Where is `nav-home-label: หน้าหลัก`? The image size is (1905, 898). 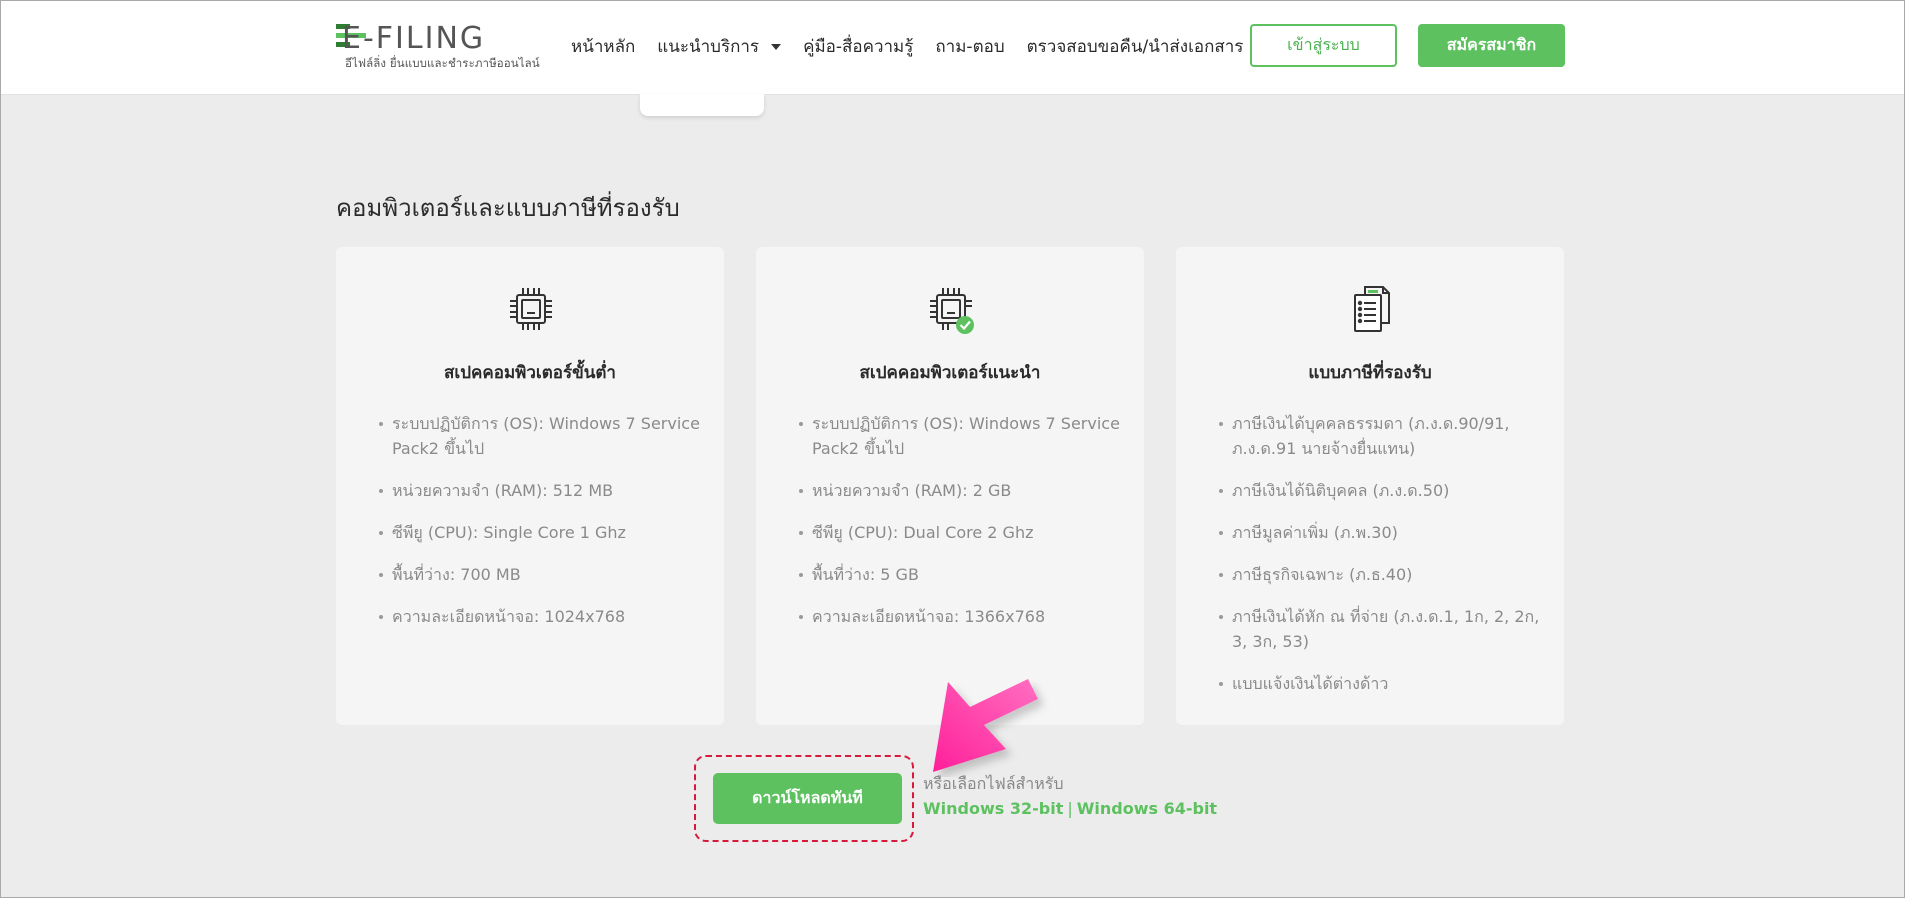
nav-home-label: หน้าหลัก is located at coordinates (603, 47).